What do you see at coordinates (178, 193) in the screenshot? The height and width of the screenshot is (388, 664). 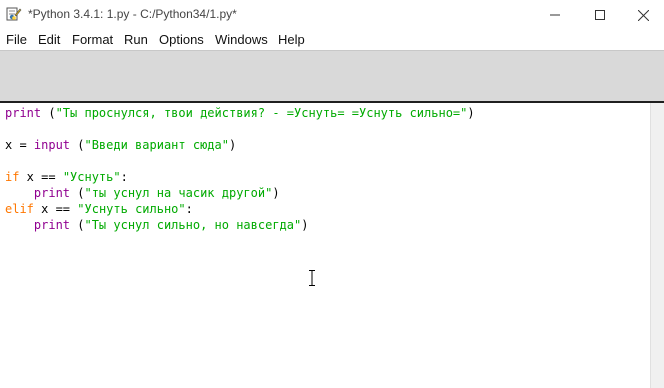 I see `code-string: "ты уснул на часик другой"` at bounding box center [178, 193].